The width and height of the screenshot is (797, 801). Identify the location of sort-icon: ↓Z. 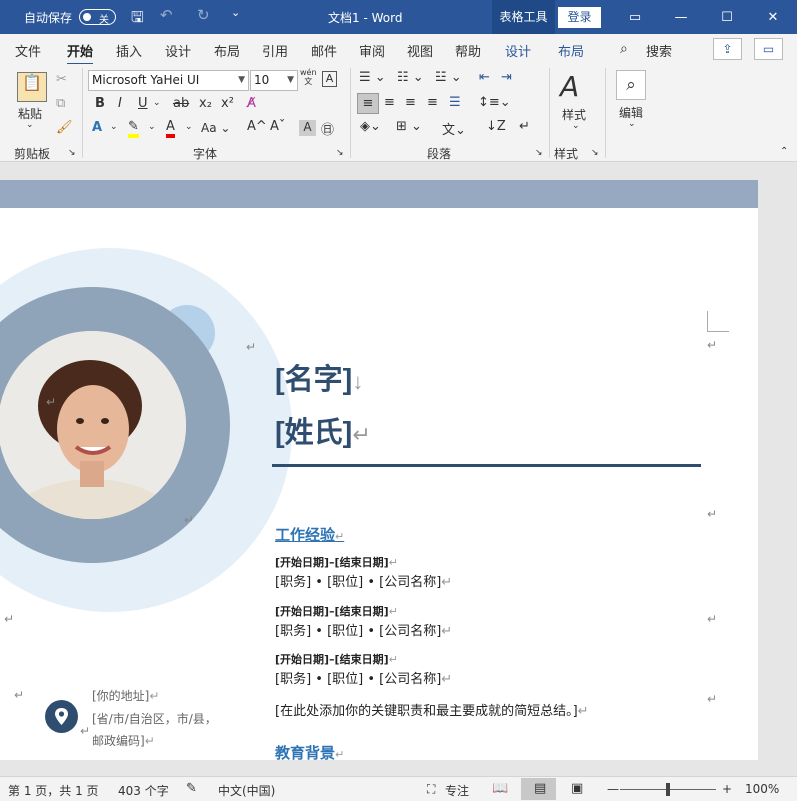
(496, 126).